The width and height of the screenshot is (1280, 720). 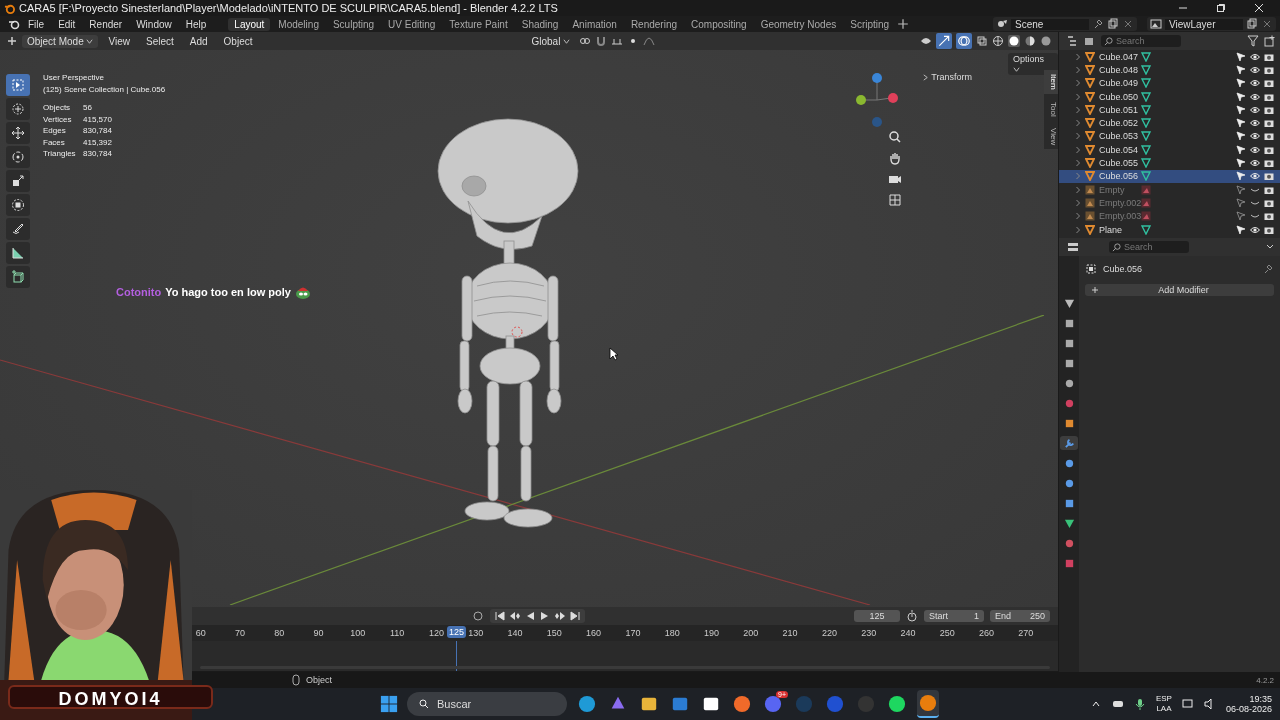 What do you see at coordinates (654, 24) in the screenshot?
I see `workspace-tab: Rendering` at bounding box center [654, 24].